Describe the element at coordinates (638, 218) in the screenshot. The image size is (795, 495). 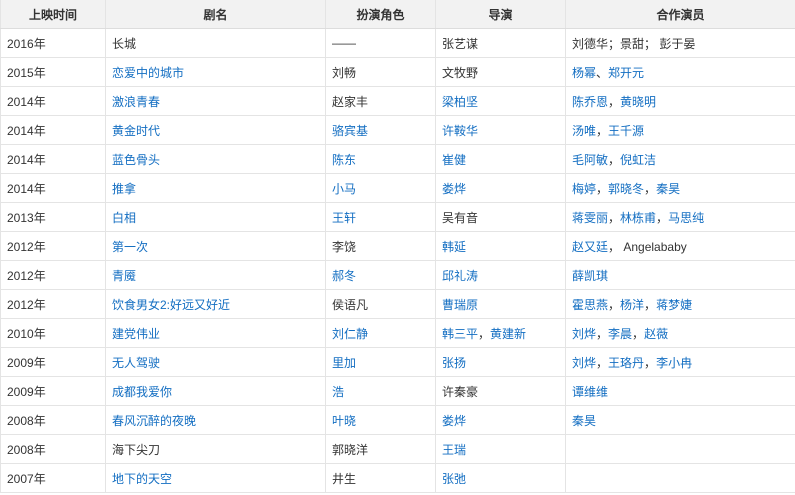
I see `costar-link: 林栋甫` at that location.